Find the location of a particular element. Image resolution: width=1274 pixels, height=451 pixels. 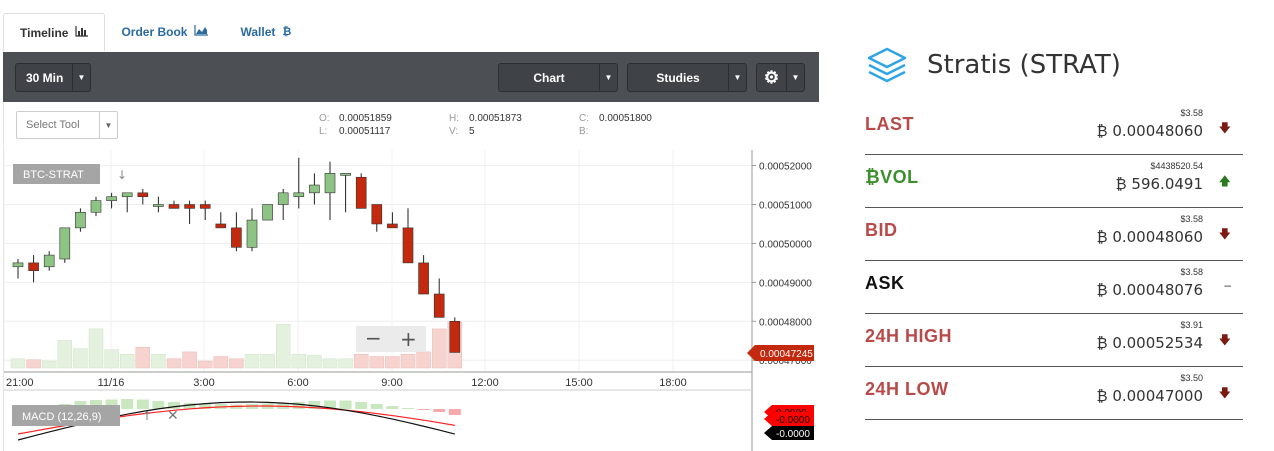

x-tick-label: 3:00 is located at coordinates (203, 383).